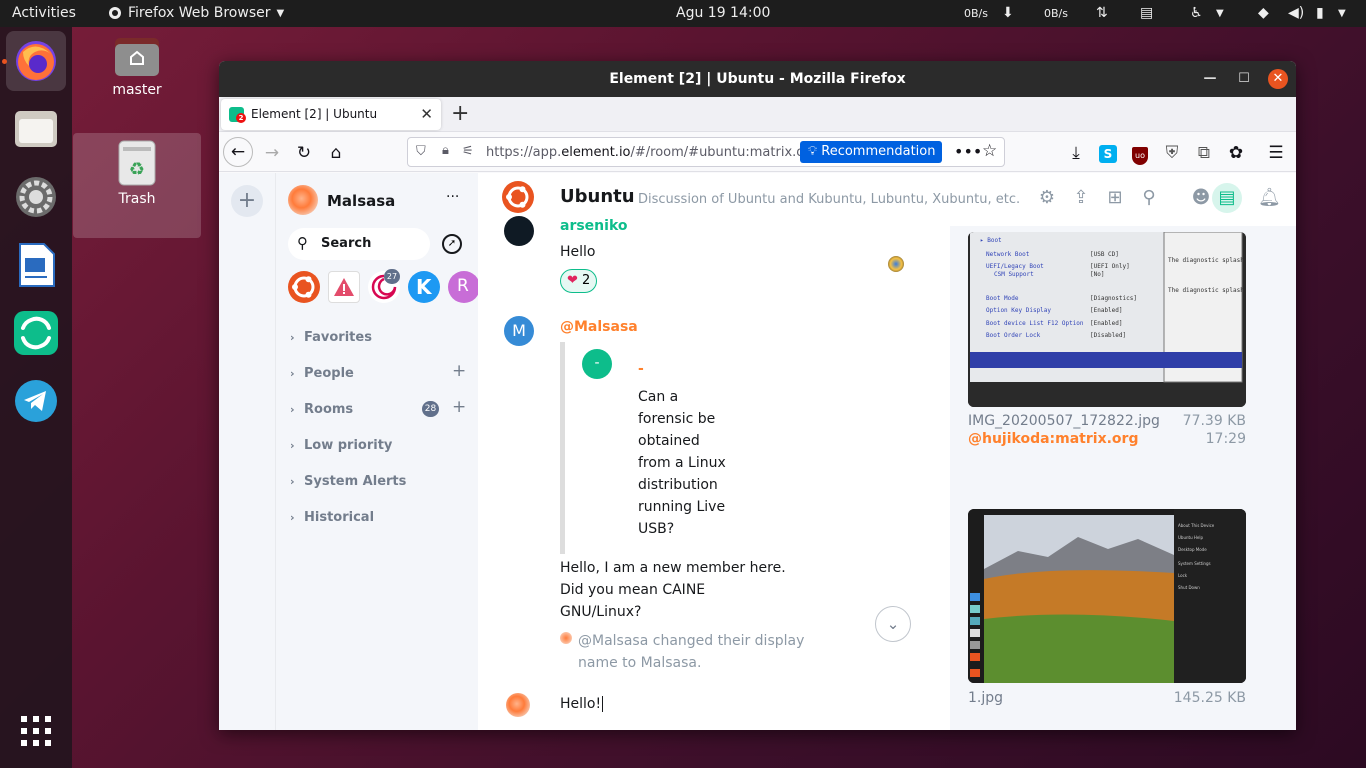 The height and width of the screenshot is (768, 1366). Describe the element at coordinates (1278, 79) in the screenshot. I see `close-window-button: ✕` at that location.